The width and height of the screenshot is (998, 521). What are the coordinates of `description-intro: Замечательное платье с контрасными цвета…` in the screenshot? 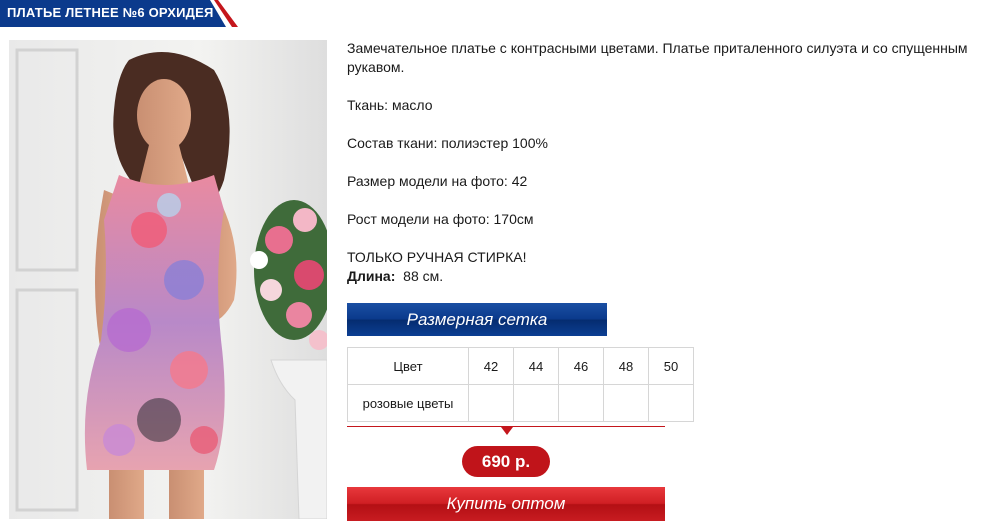 It's located at (657, 57).